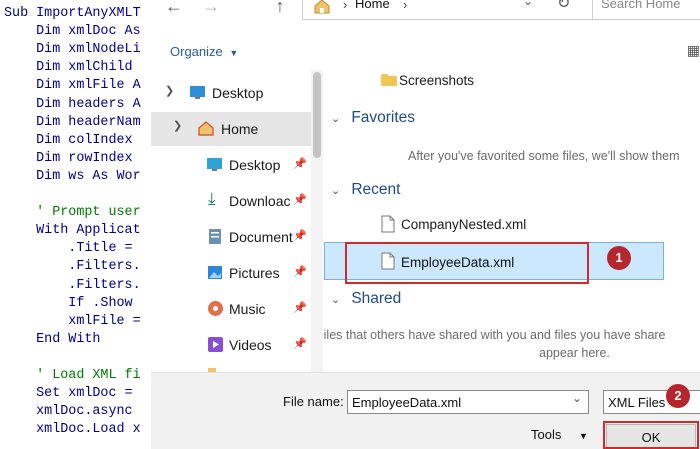  What do you see at coordinates (72, 104) in the screenshot?
I see `code-line: Dim headers A` at bounding box center [72, 104].